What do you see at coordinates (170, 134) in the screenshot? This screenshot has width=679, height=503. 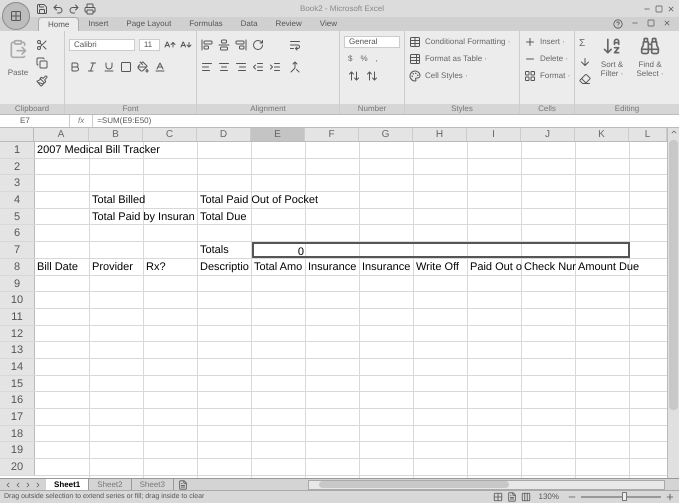 I see `column-header: C` at bounding box center [170, 134].